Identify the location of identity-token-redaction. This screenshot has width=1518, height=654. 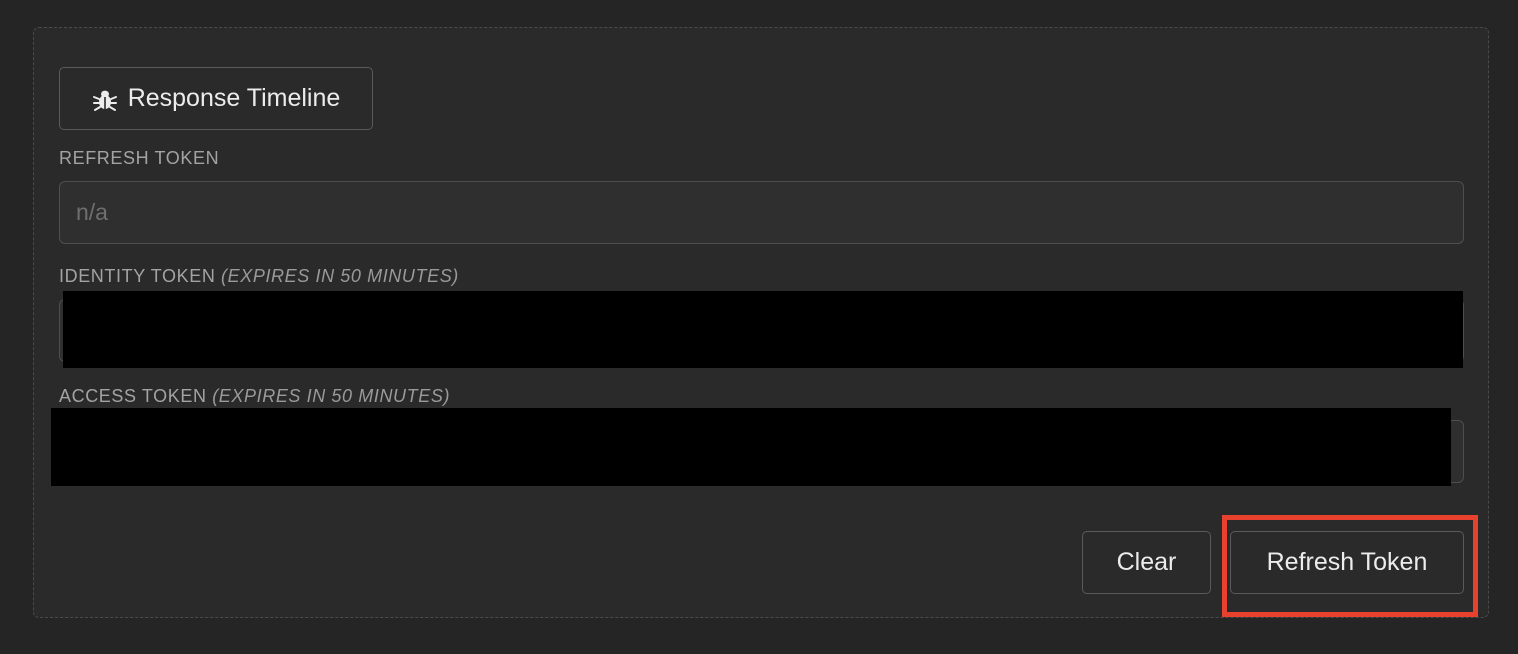
(763, 329).